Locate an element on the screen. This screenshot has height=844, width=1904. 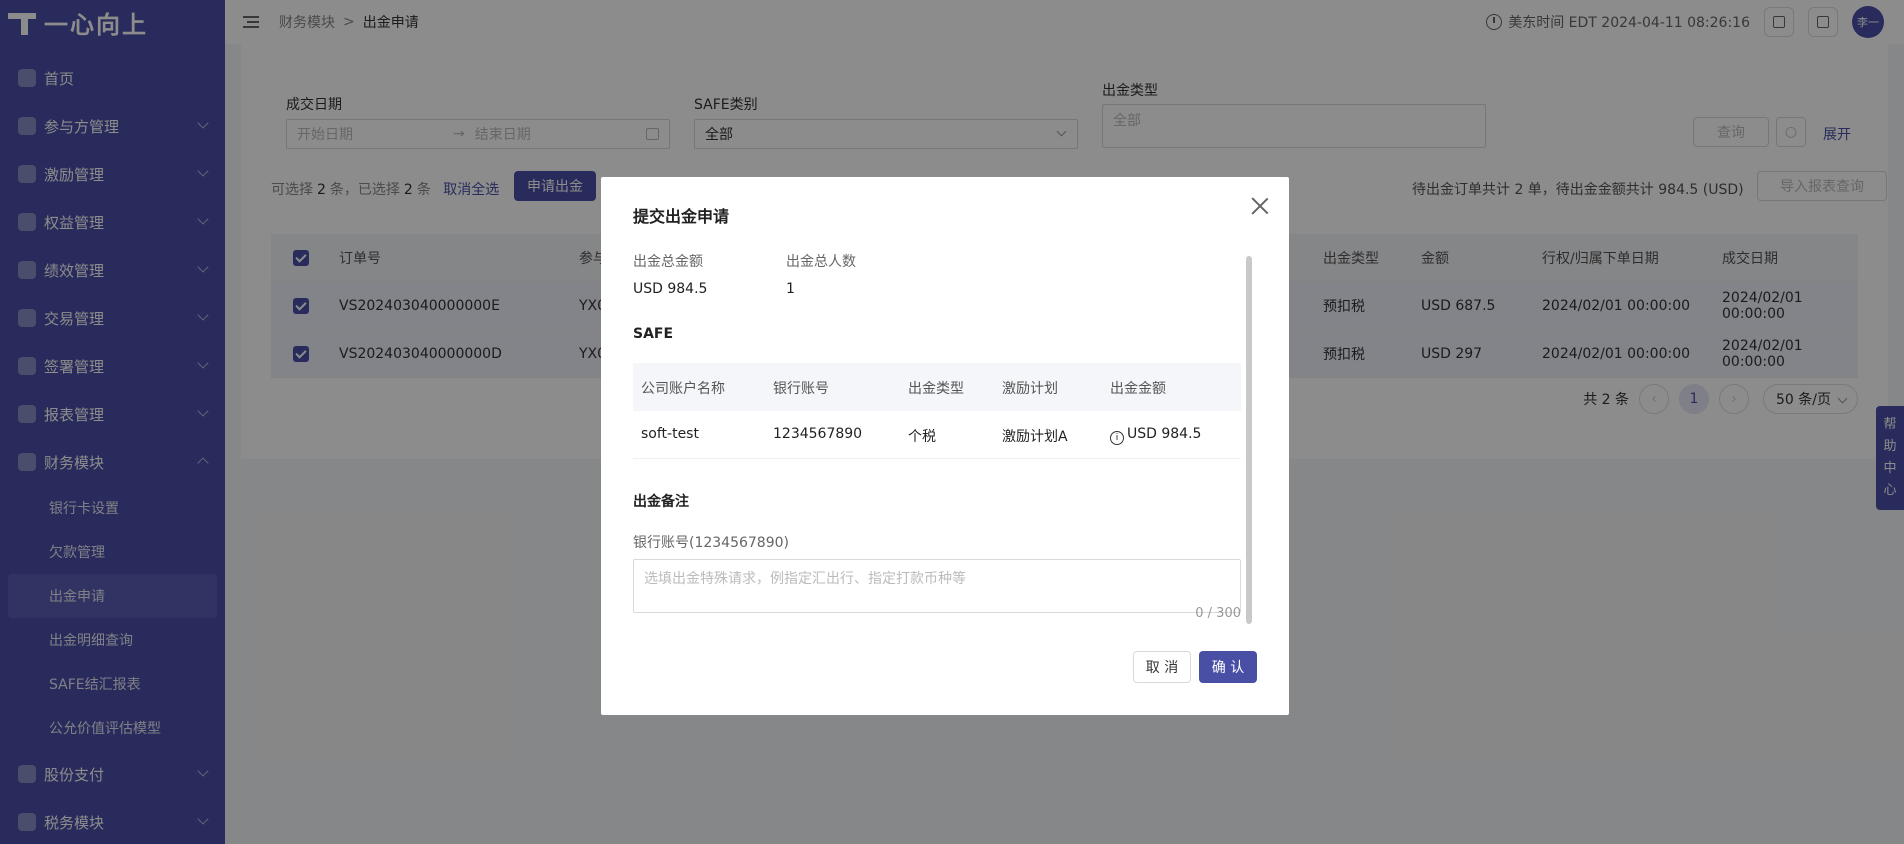
bank-account-label: 银行账号(1234567890) is located at coordinates (711, 543).